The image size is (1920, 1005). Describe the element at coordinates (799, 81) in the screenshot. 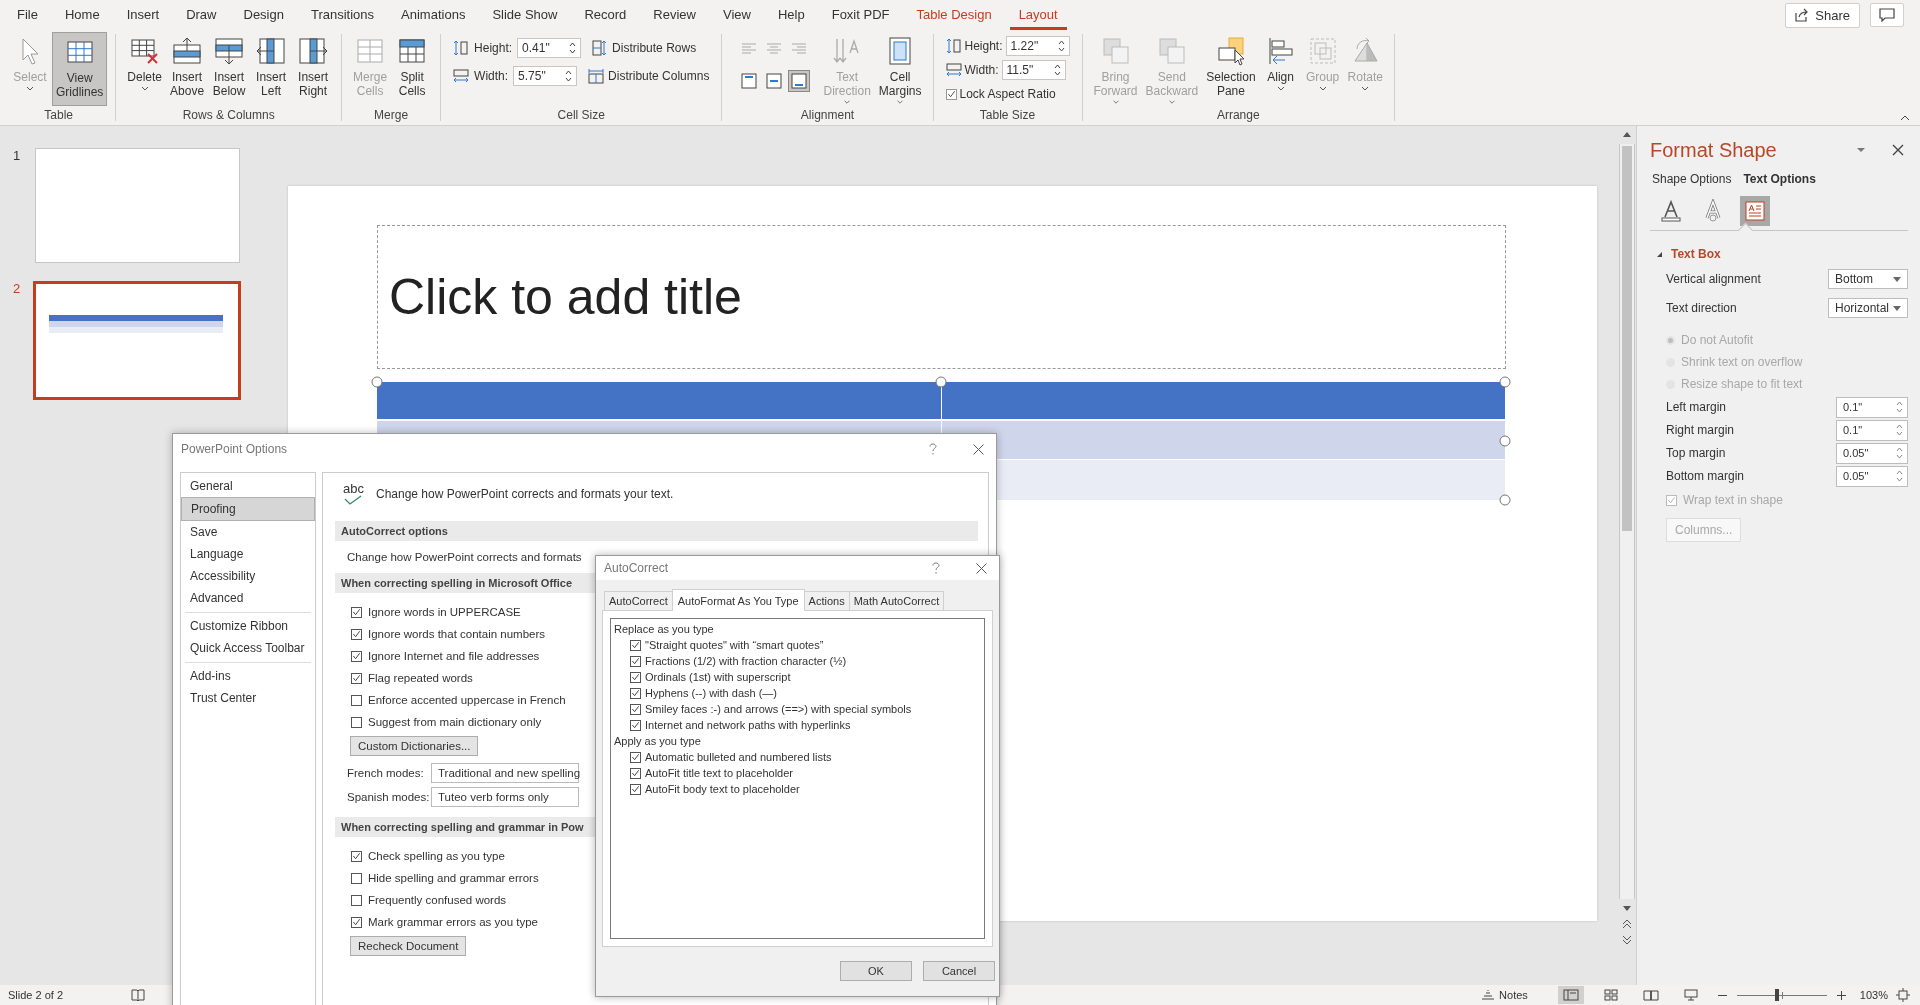

I see `alignment-button` at that location.